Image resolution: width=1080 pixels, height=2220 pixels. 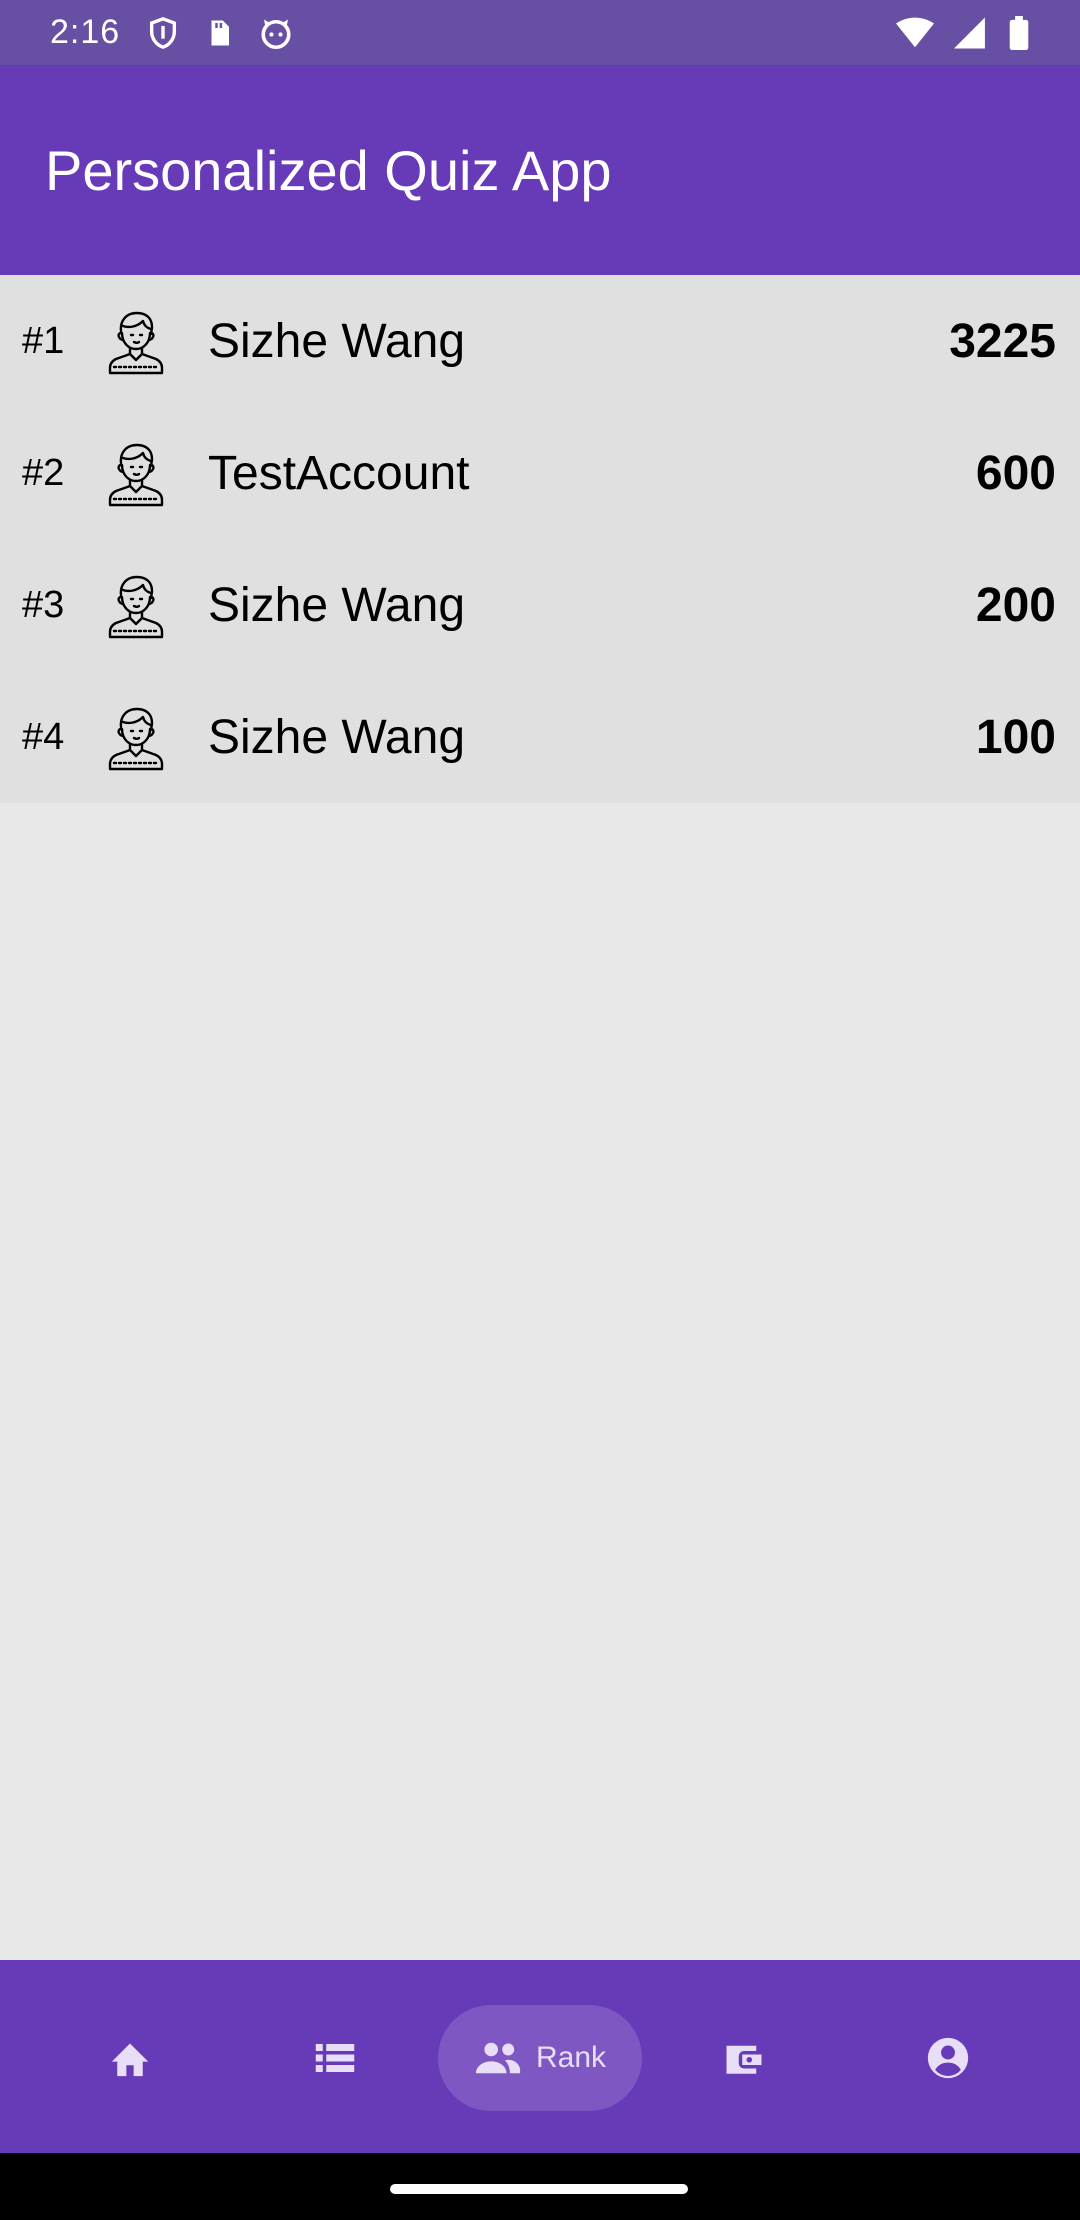 I want to click on status-left-icons, so click(x=220, y=33).